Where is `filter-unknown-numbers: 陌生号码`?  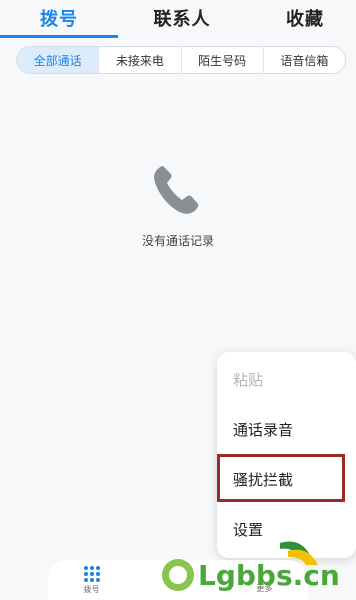 filter-unknown-numbers: 陌生号码 is located at coordinates (223, 60).